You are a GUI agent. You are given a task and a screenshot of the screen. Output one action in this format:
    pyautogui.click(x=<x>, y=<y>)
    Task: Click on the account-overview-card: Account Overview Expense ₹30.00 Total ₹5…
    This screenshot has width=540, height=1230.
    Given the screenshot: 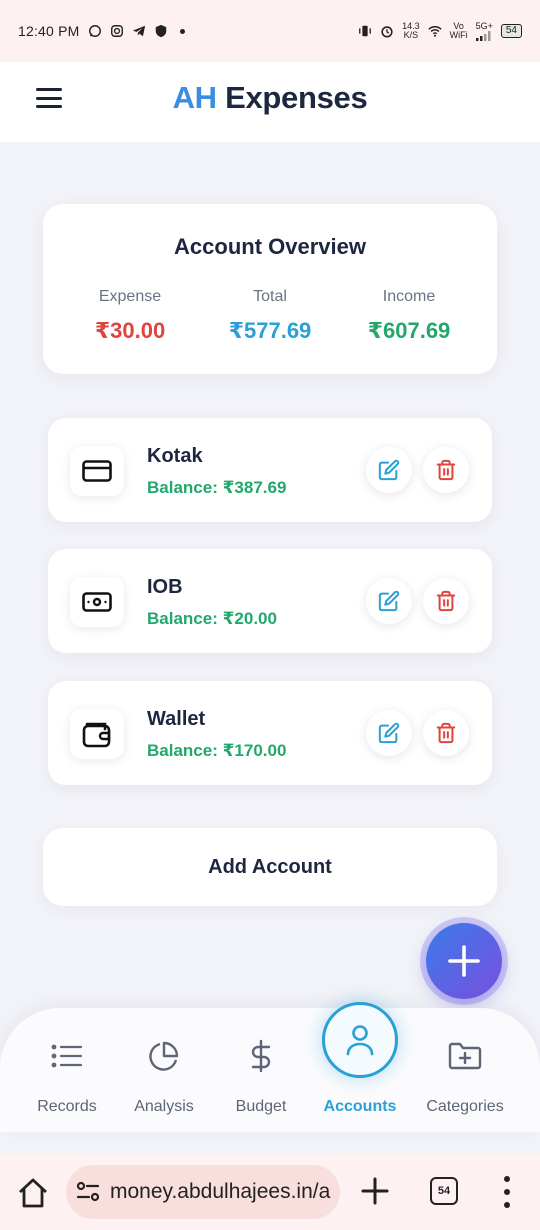 What is the action you would take?
    pyautogui.click(x=270, y=289)
    